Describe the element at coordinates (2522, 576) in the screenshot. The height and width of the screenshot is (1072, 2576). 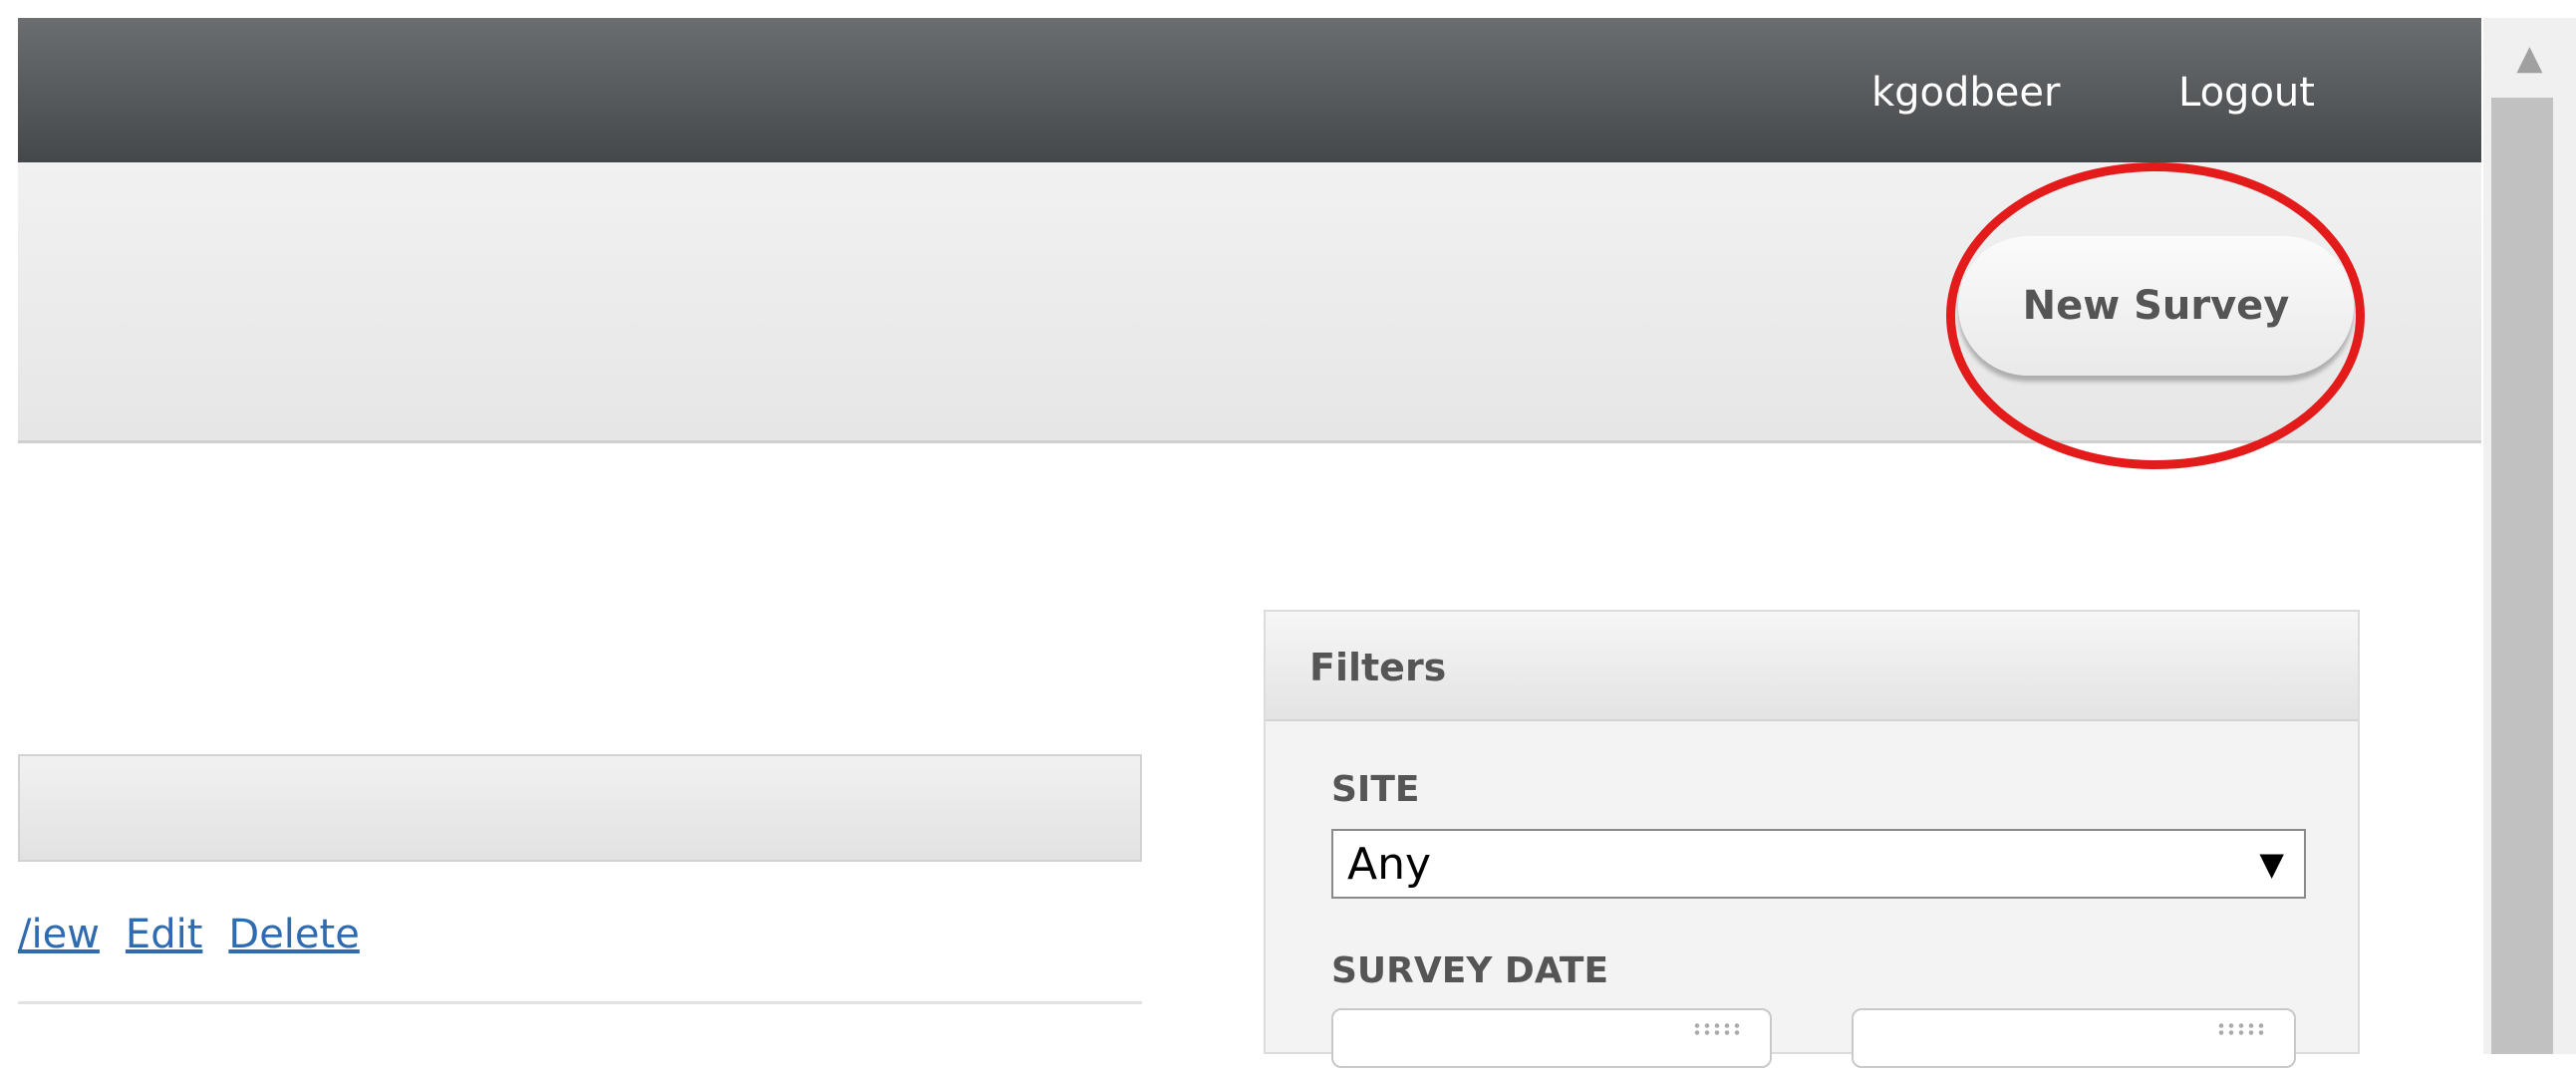
I see `scrollbar-thumb` at that location.